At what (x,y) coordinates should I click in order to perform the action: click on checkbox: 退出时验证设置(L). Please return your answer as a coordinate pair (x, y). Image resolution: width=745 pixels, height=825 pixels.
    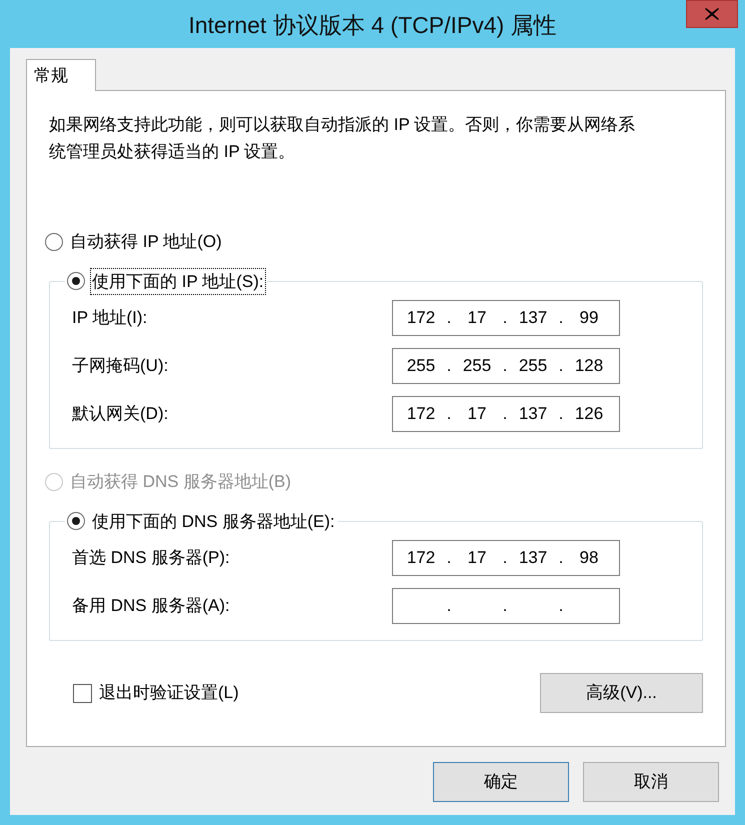
    Looking at the image, I should click on (156, 693).